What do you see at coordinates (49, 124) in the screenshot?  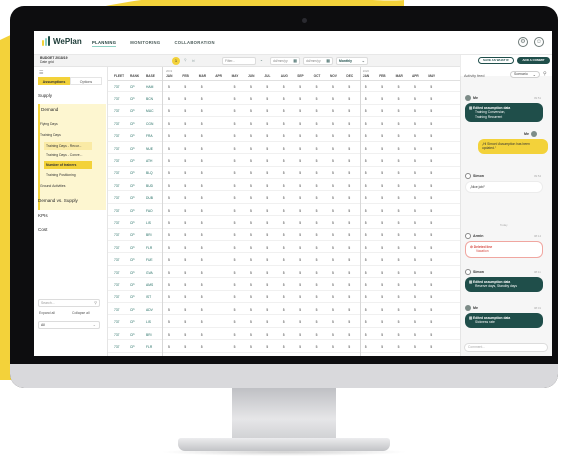 I see `item-flying-days: Flying Days` at bounding box center [49, 124].